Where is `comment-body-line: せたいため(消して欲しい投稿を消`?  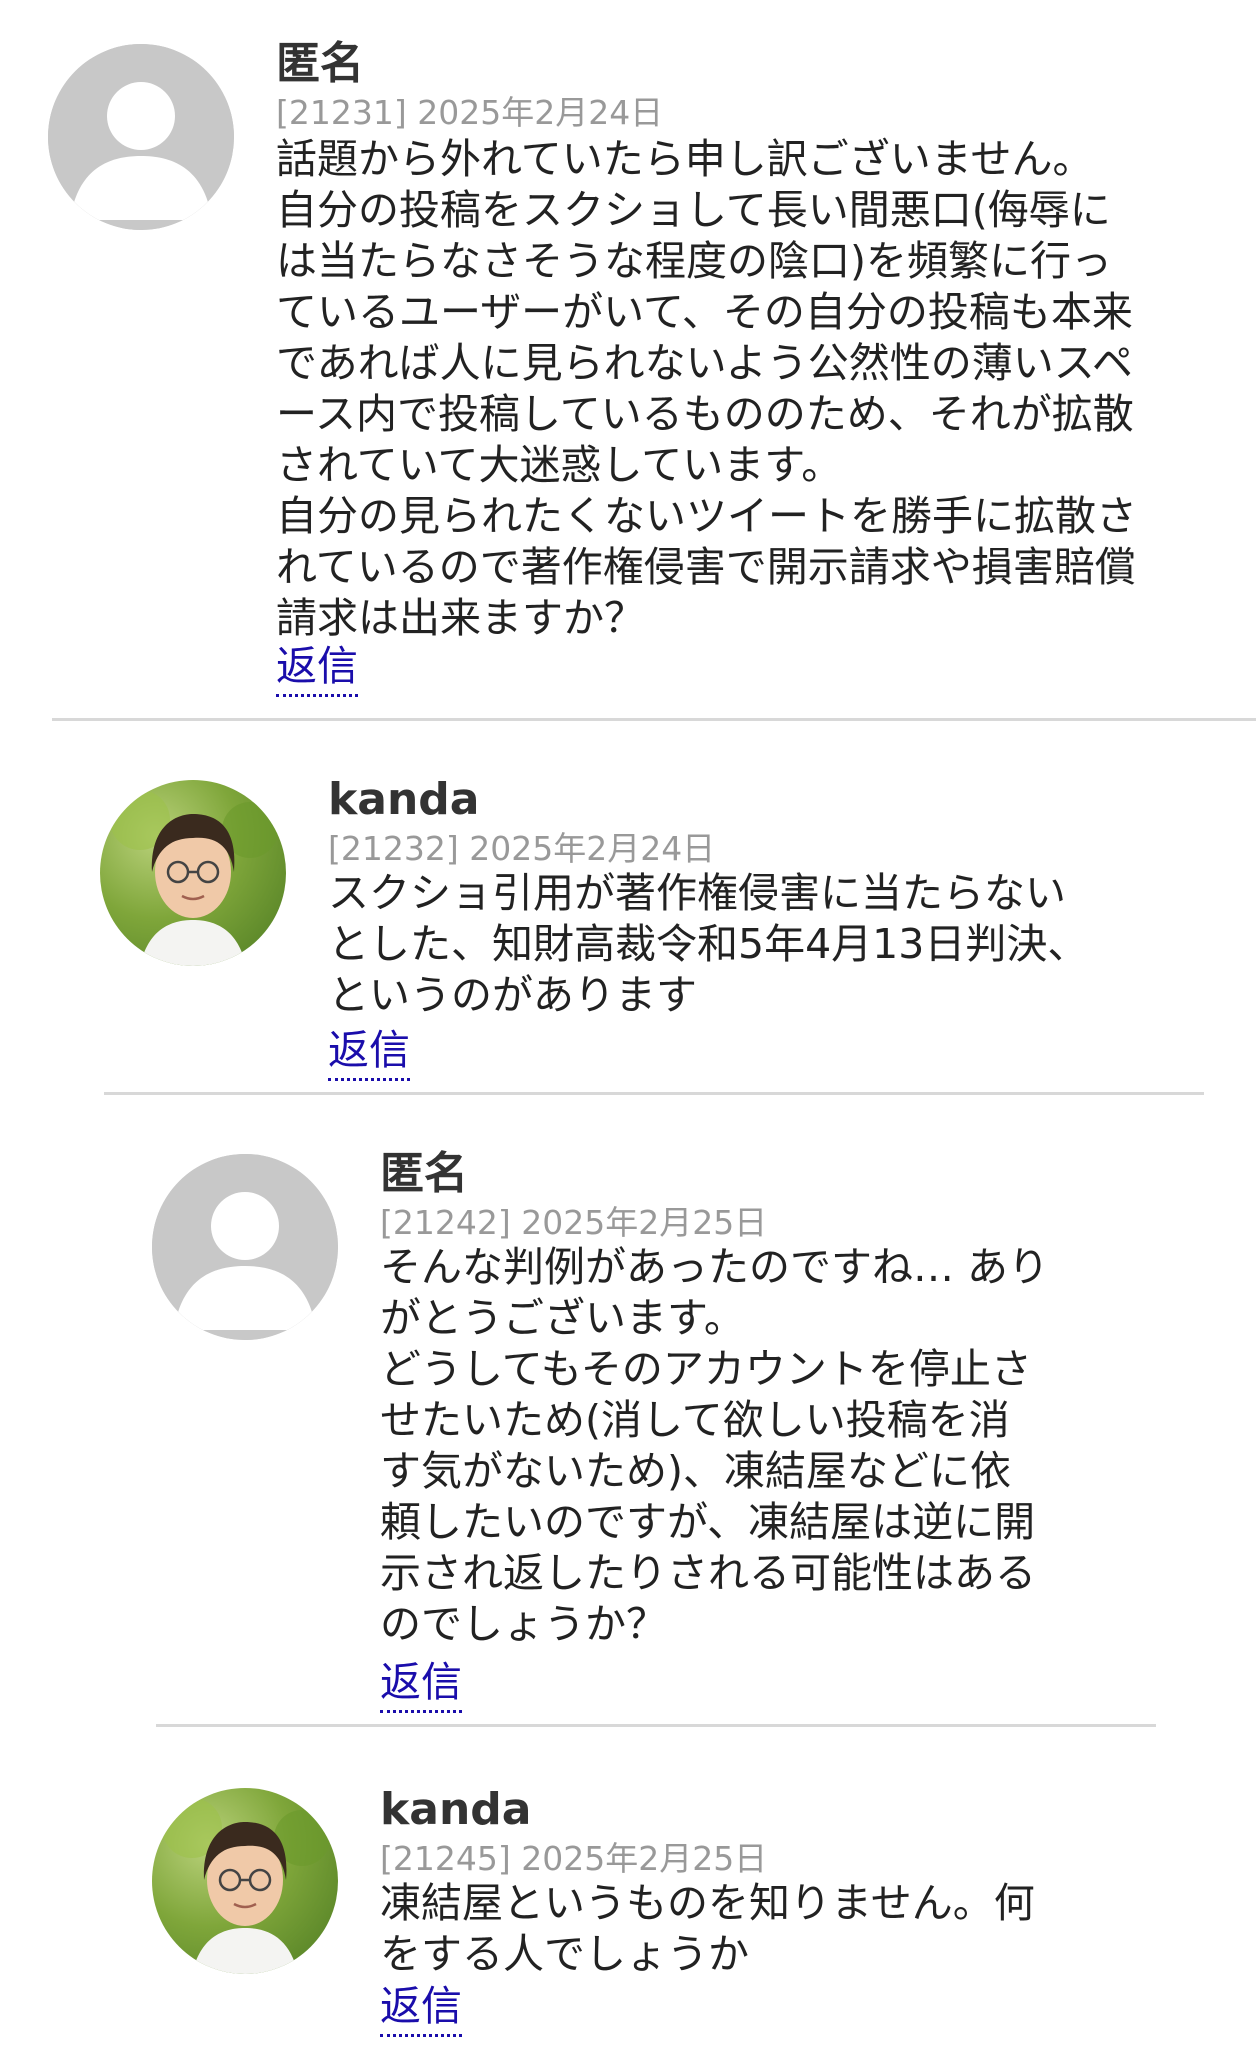
comment-body-line: せたいため(消して欲しい投稿を消 is located at coordinates (695, 1420).